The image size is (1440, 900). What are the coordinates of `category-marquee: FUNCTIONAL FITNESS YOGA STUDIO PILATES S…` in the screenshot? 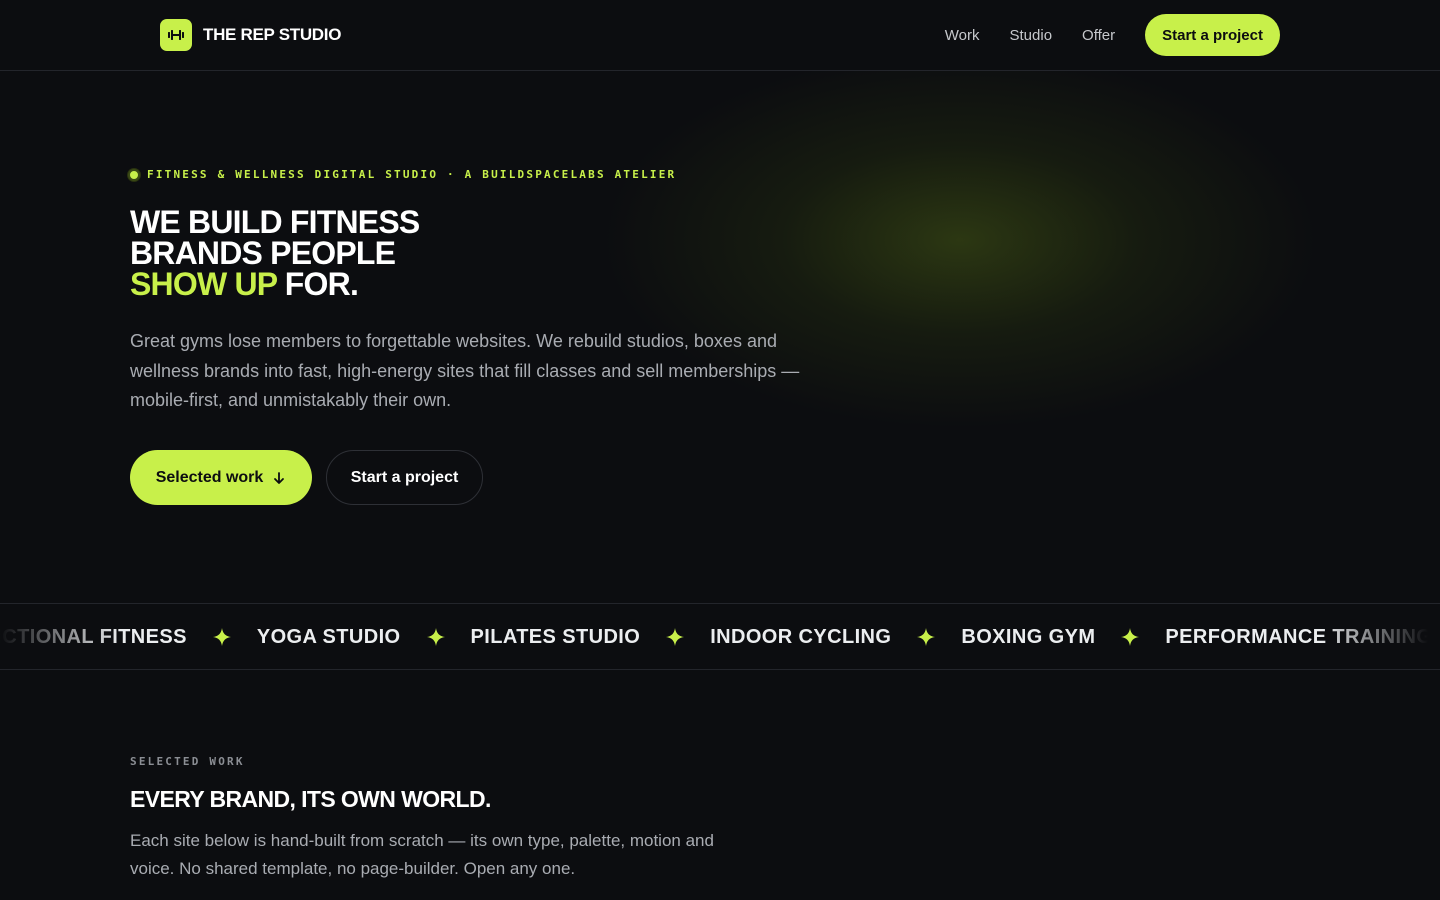 It's located at (720, 636).